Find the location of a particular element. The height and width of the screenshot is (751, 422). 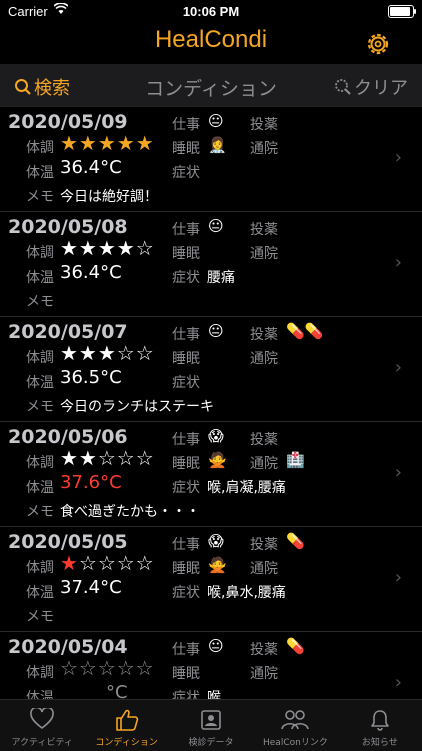

battery-icon is located at coordinates (402, 11).